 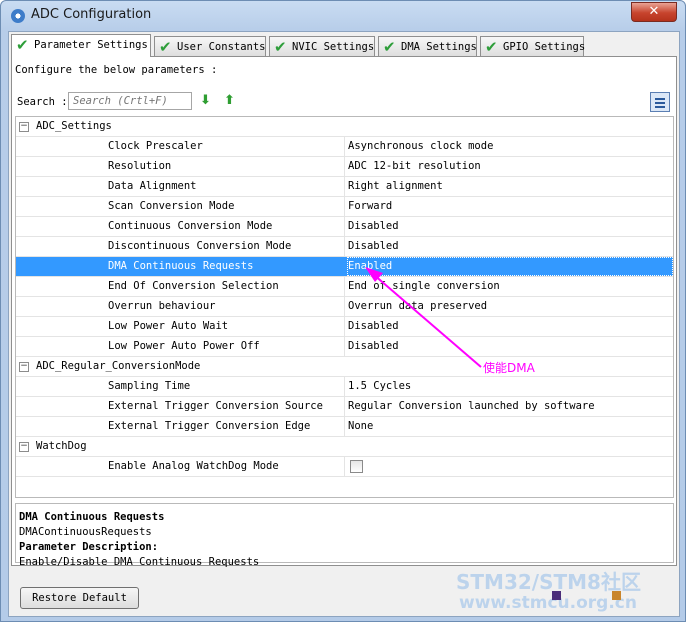 What do you see at coordinates (81, 45) in the screenshot?
I see `tab-parameter-settings: ✔ Parameter Settings` at bounding box center [81, 45].